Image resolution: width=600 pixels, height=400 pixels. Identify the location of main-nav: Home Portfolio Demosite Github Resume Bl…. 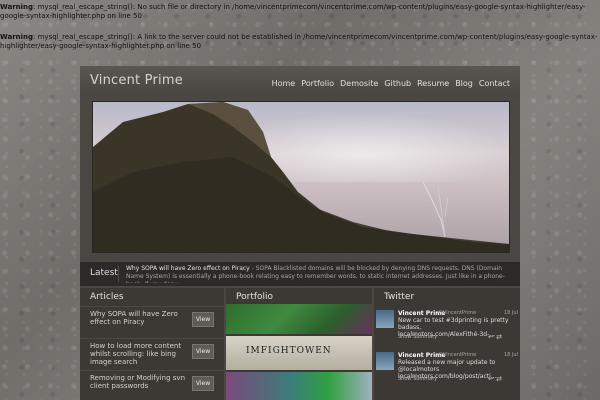
(391, 83).